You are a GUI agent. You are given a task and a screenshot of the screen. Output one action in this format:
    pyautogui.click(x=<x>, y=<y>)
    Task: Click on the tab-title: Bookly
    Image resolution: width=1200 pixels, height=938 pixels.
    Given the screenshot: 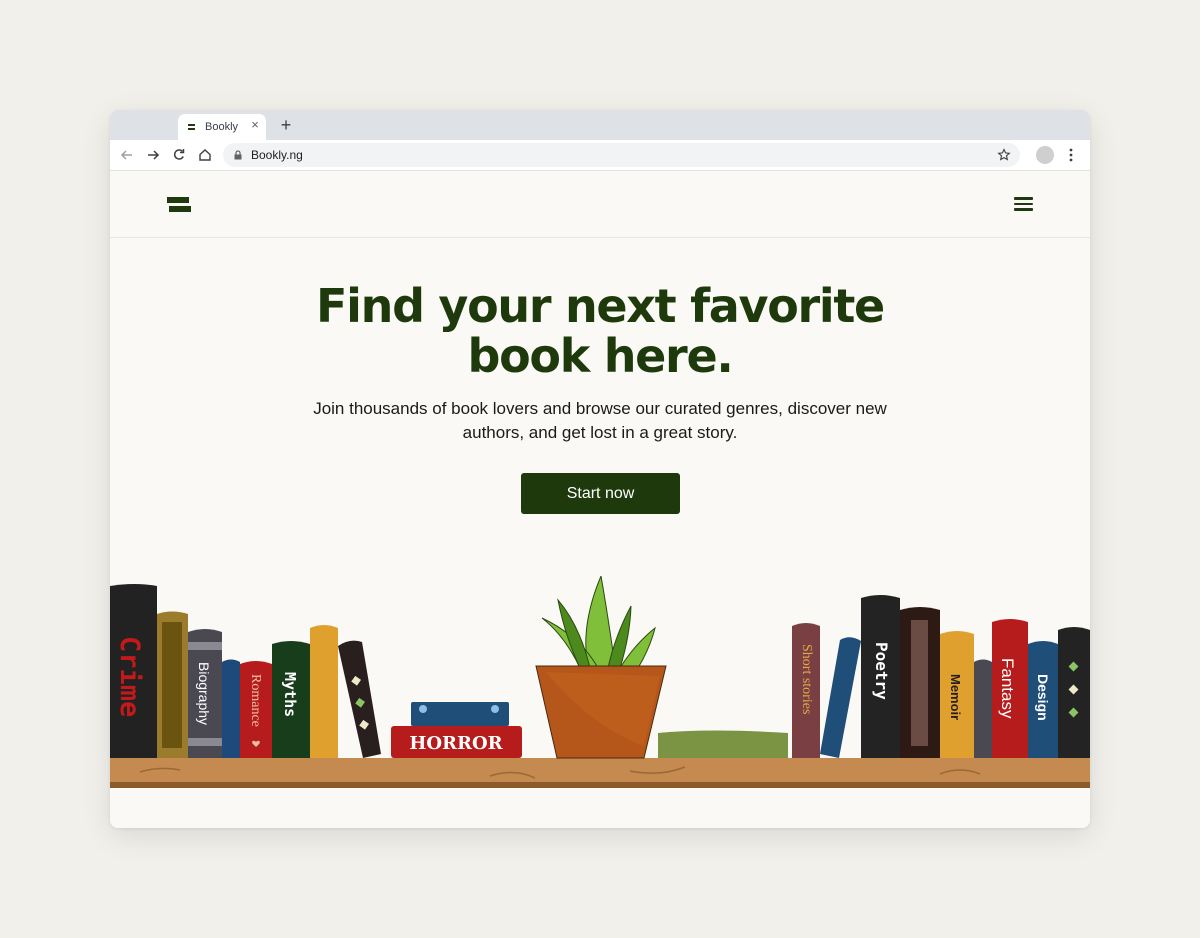 What is the action you would take?
    pyautogui.click(x=222, y=127)
    